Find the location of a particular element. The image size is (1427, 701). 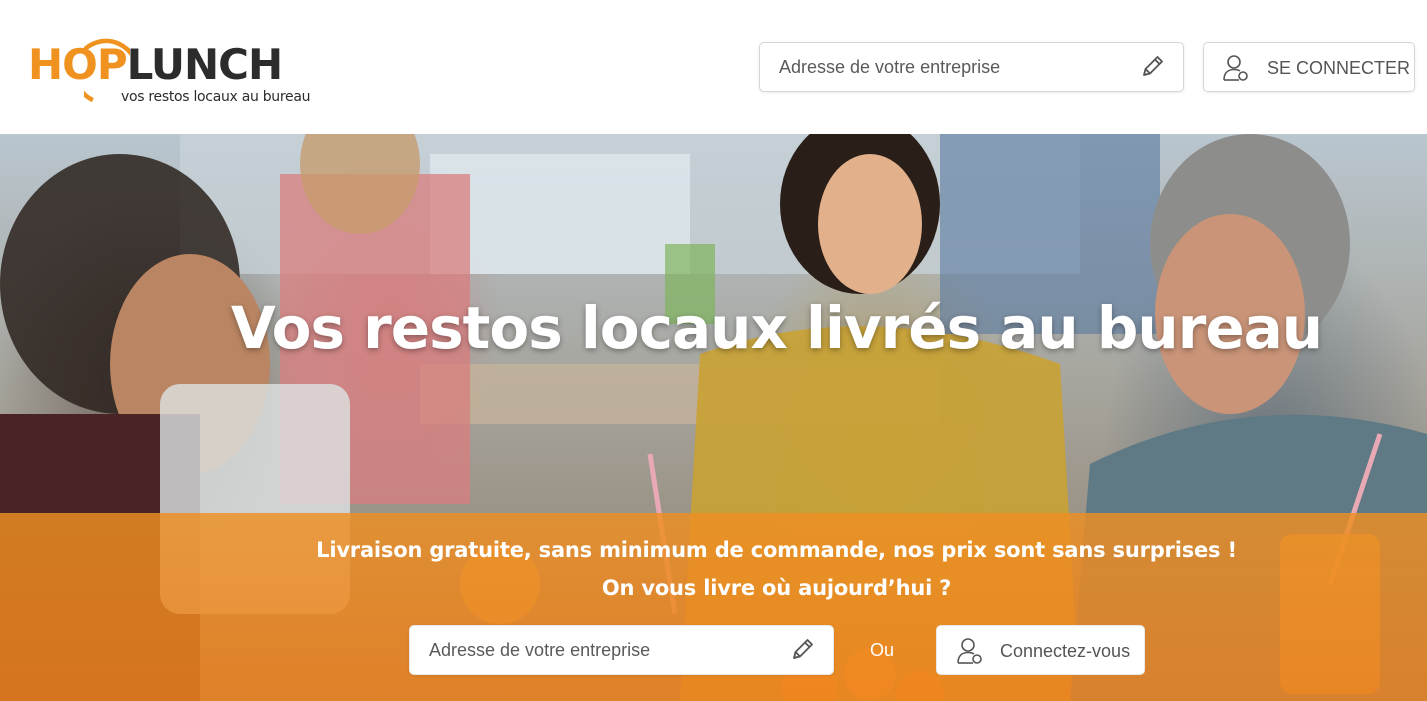

hero-title: Vos restos locaux livrés au bureau is located at coordinates (776, 328).